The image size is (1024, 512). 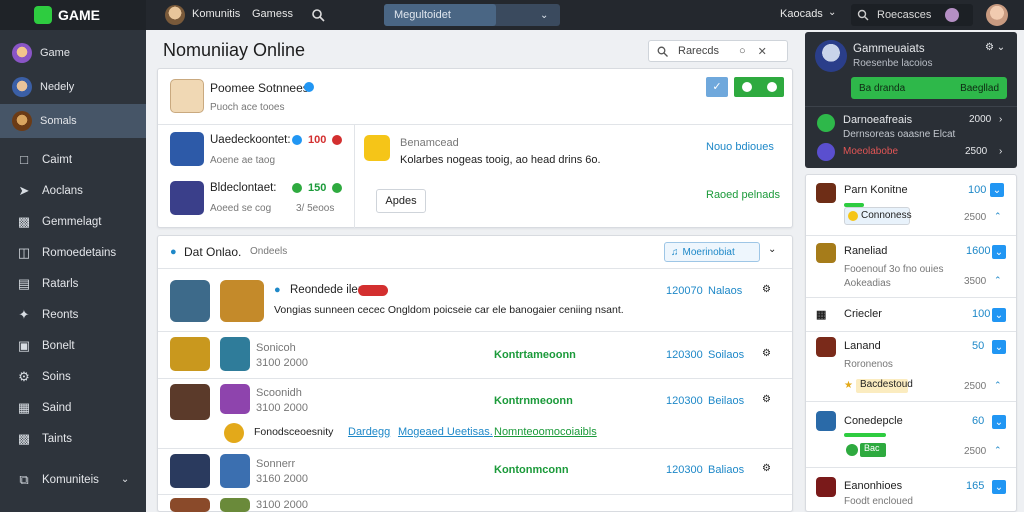 I want to click on nav-games: Gamess, so click(x=272, y=14).